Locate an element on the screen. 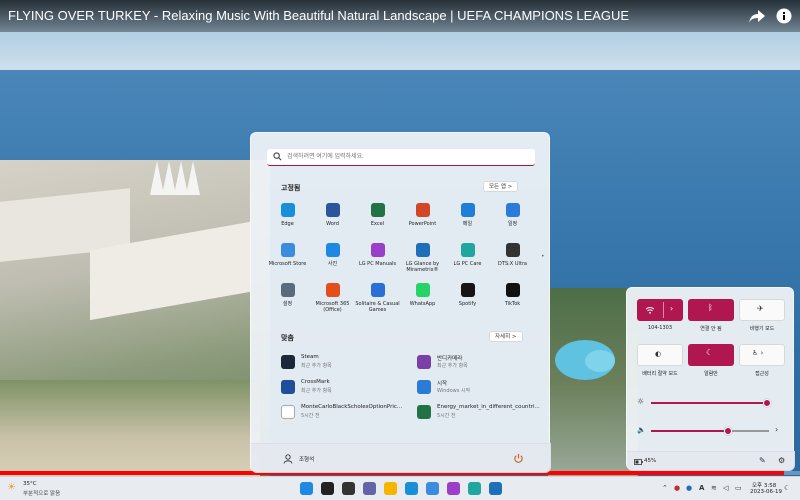  recommended-item: CrossMark 최근 추가 항목 is located at coordinates (351, 388).